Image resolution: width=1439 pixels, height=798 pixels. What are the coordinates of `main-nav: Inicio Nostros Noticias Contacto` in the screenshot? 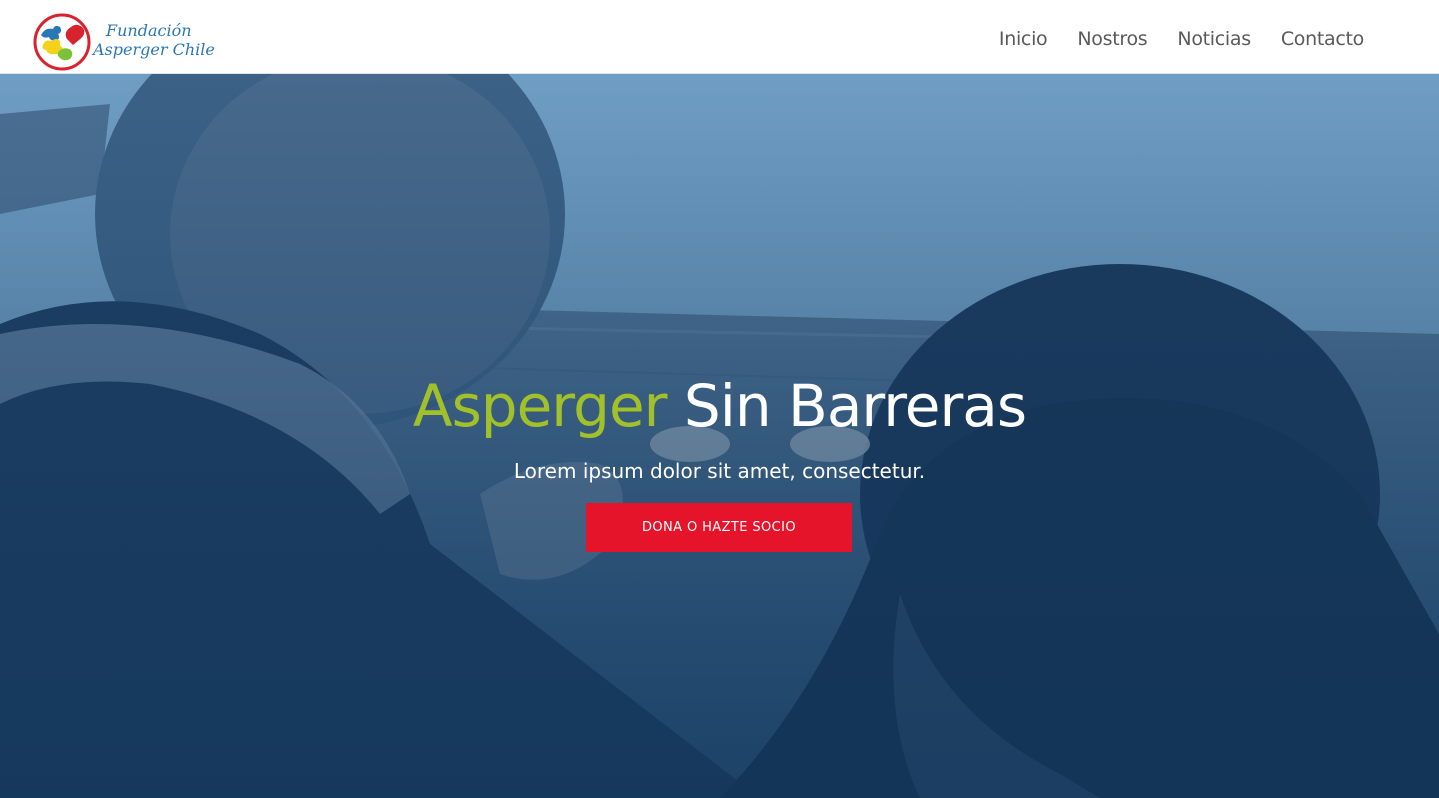 It's located at (1181, 39).